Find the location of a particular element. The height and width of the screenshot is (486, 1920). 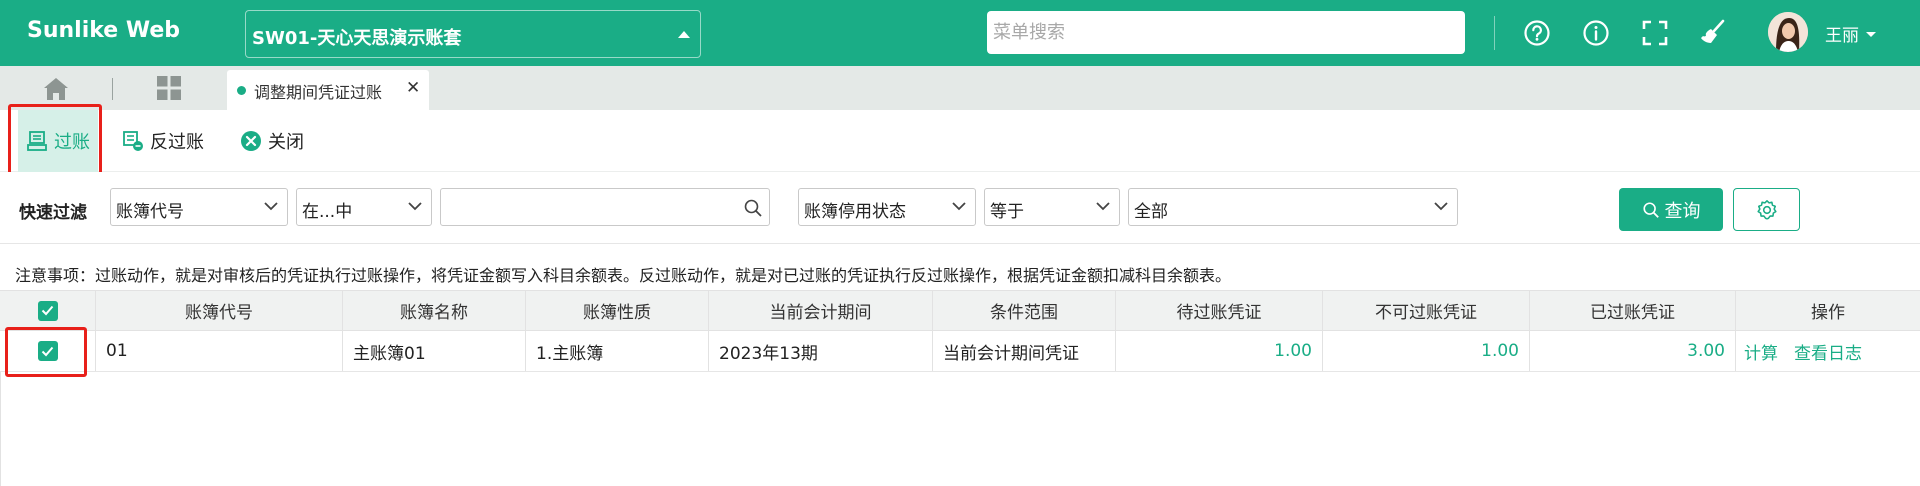

row-select-cell is located at coordinates (48, 351).